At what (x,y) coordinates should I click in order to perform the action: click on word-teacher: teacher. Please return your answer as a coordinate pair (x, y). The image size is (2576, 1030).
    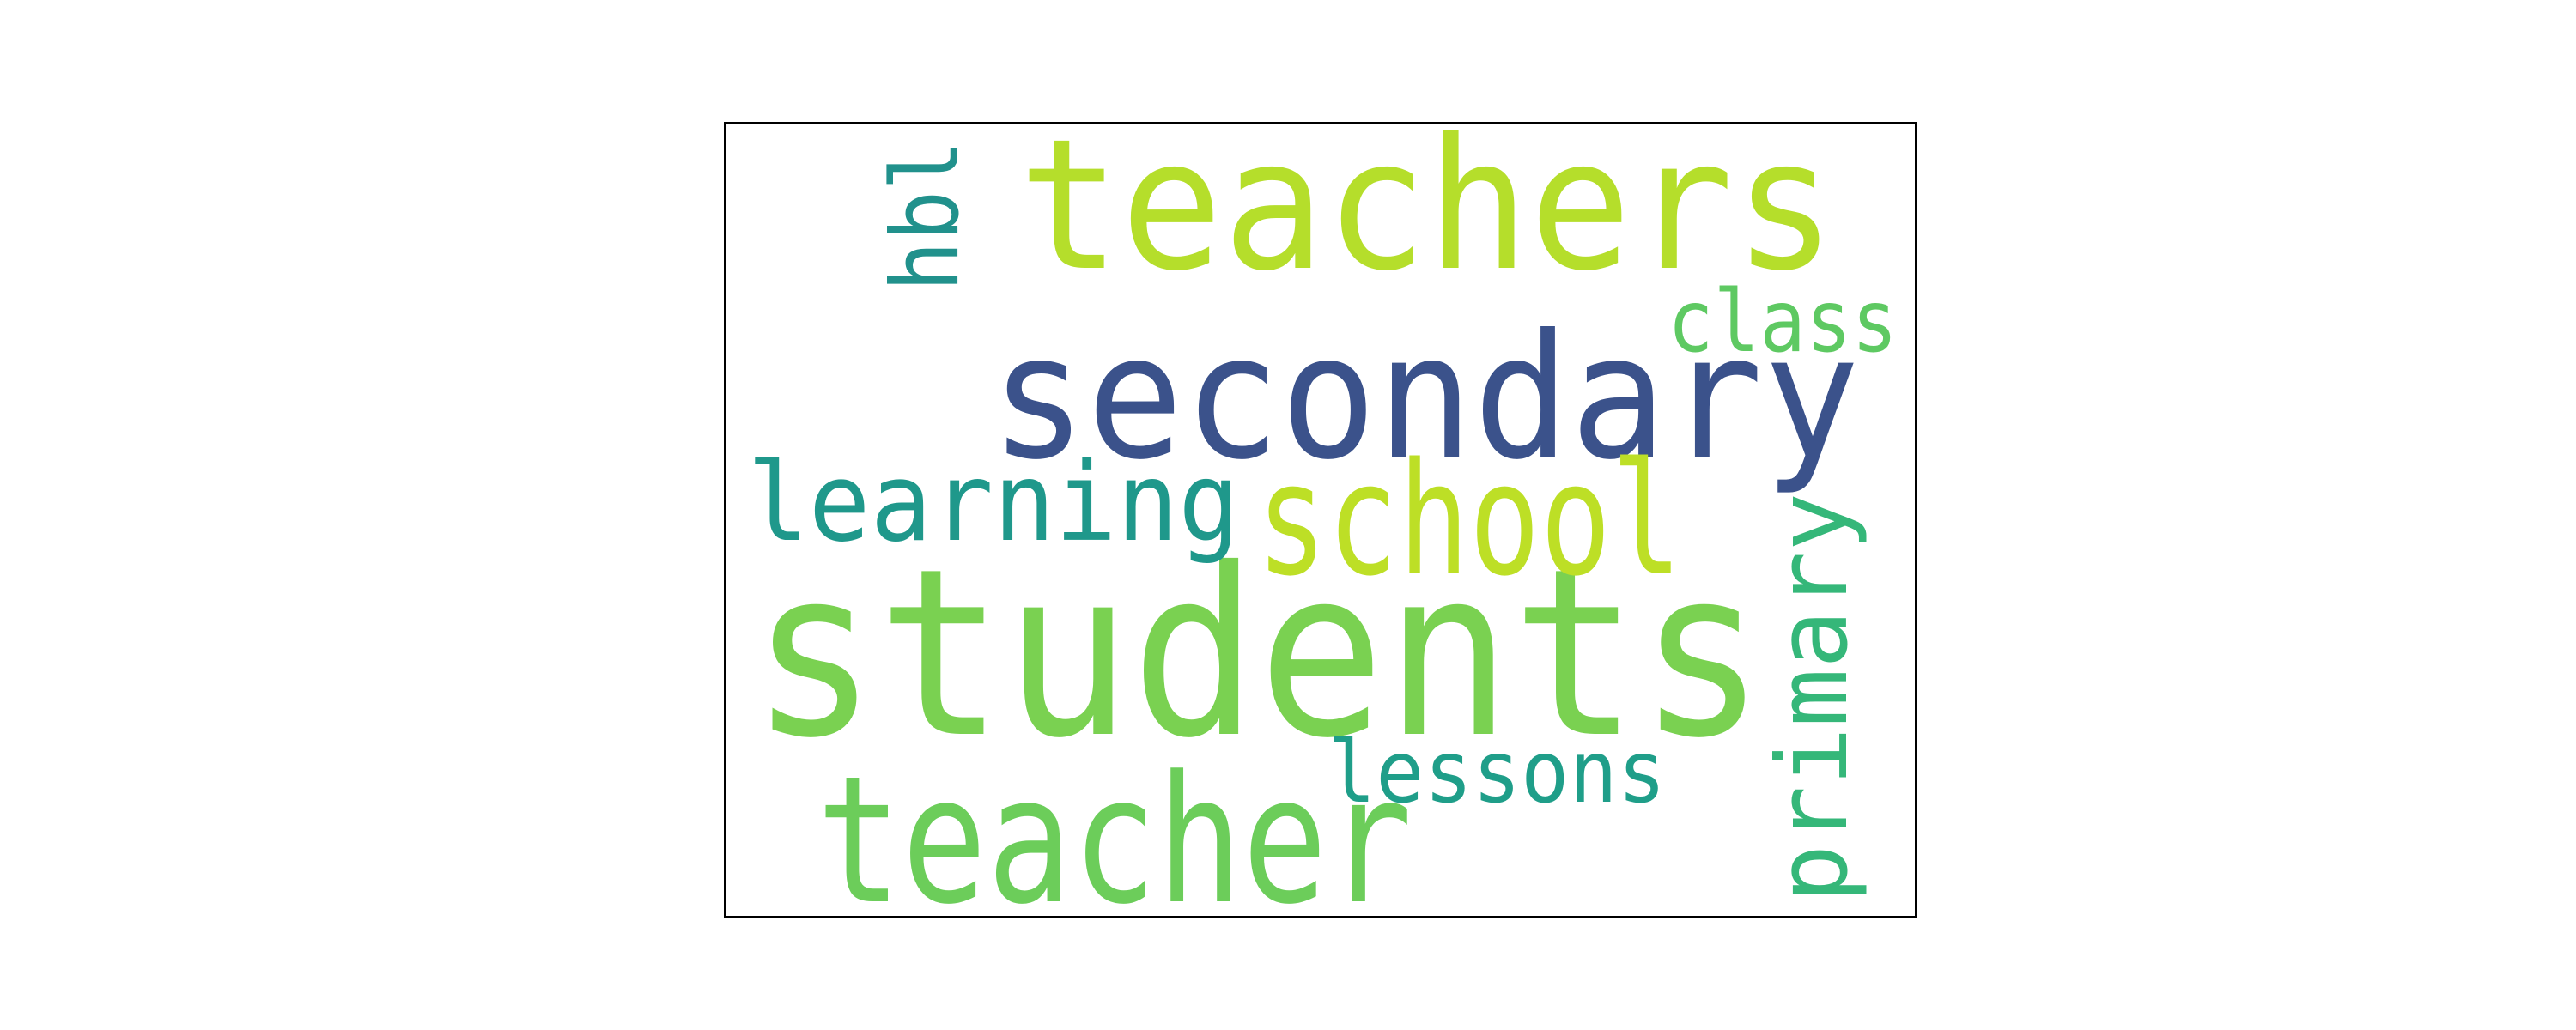
    Looking at the image, I should click on (1115, 841).